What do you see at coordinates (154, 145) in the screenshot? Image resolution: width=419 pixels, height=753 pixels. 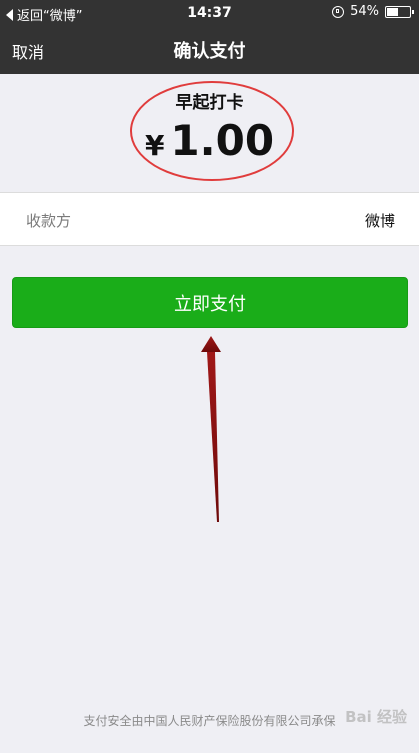 I see `currency-symbol: ¥` at bounding box center [154, 145].